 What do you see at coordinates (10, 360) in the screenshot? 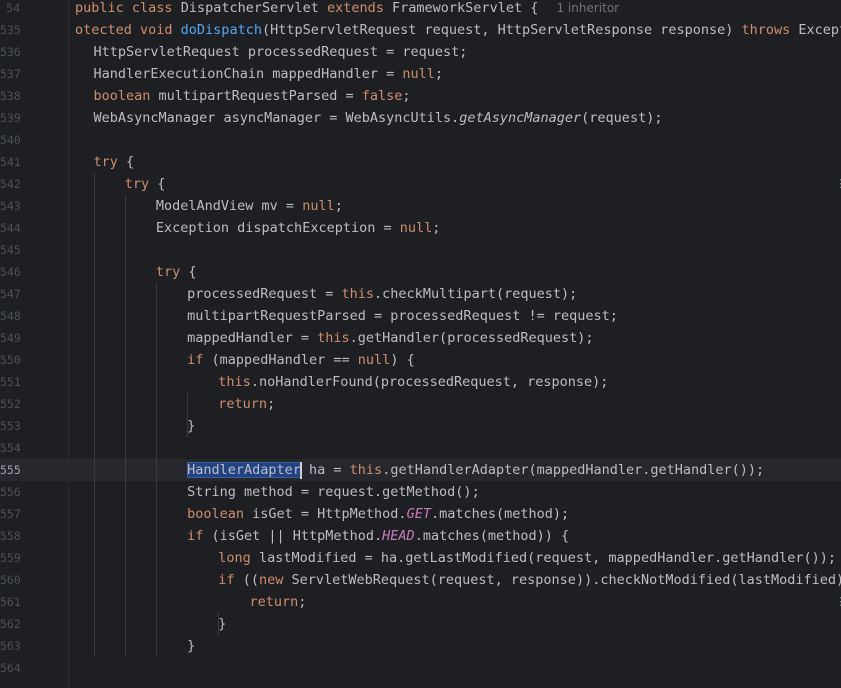
I see `line-number: 550` at bounding box center [10, 360].